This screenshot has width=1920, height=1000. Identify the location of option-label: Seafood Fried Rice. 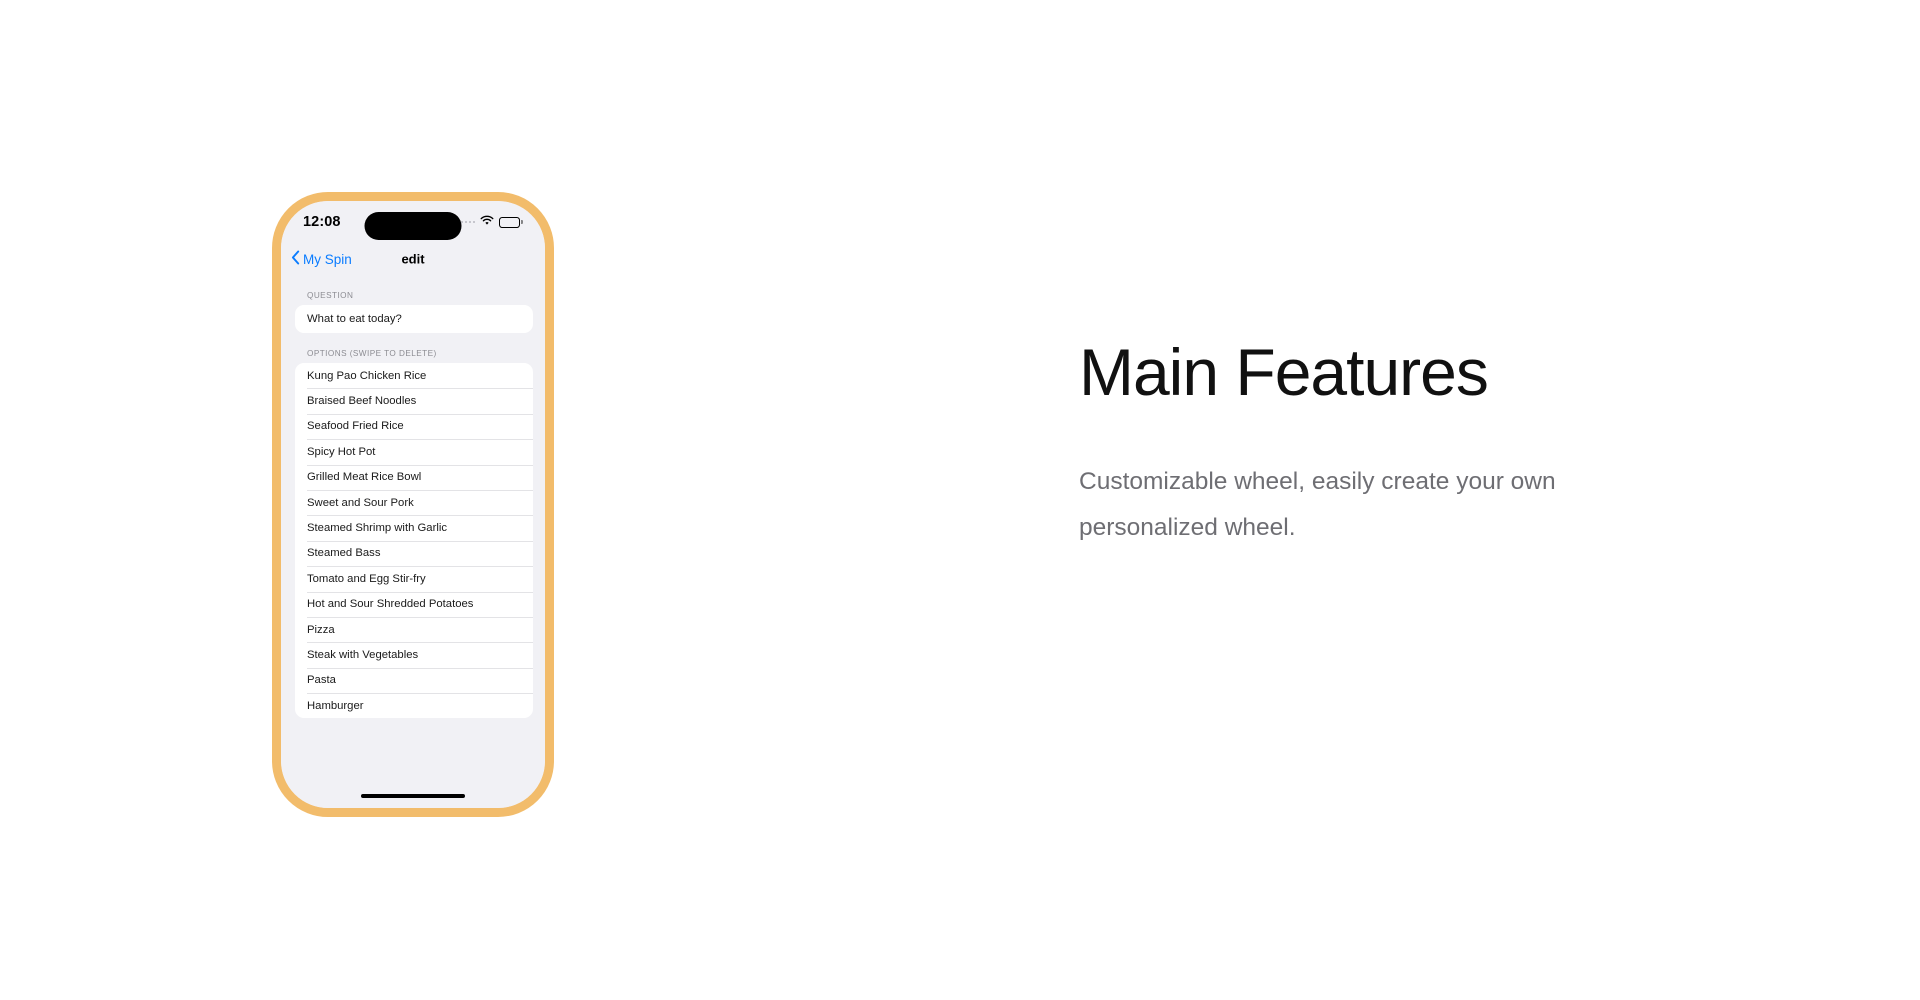
(355, 426).